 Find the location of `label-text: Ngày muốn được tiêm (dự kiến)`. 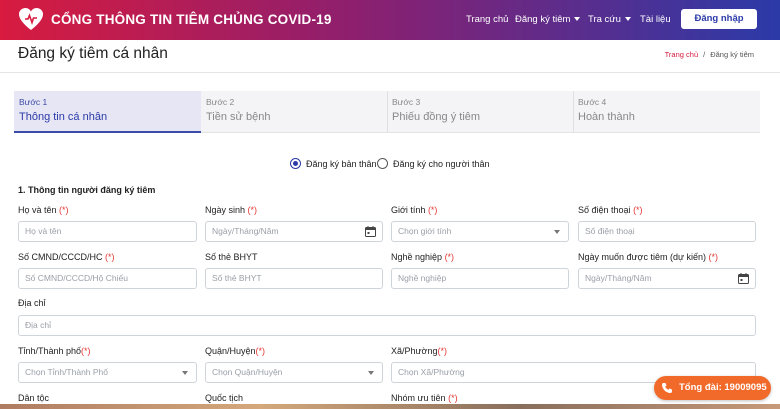

label-text: Ngày muốn được tiêm (dự kiến) is located at coordinates (642, 257).